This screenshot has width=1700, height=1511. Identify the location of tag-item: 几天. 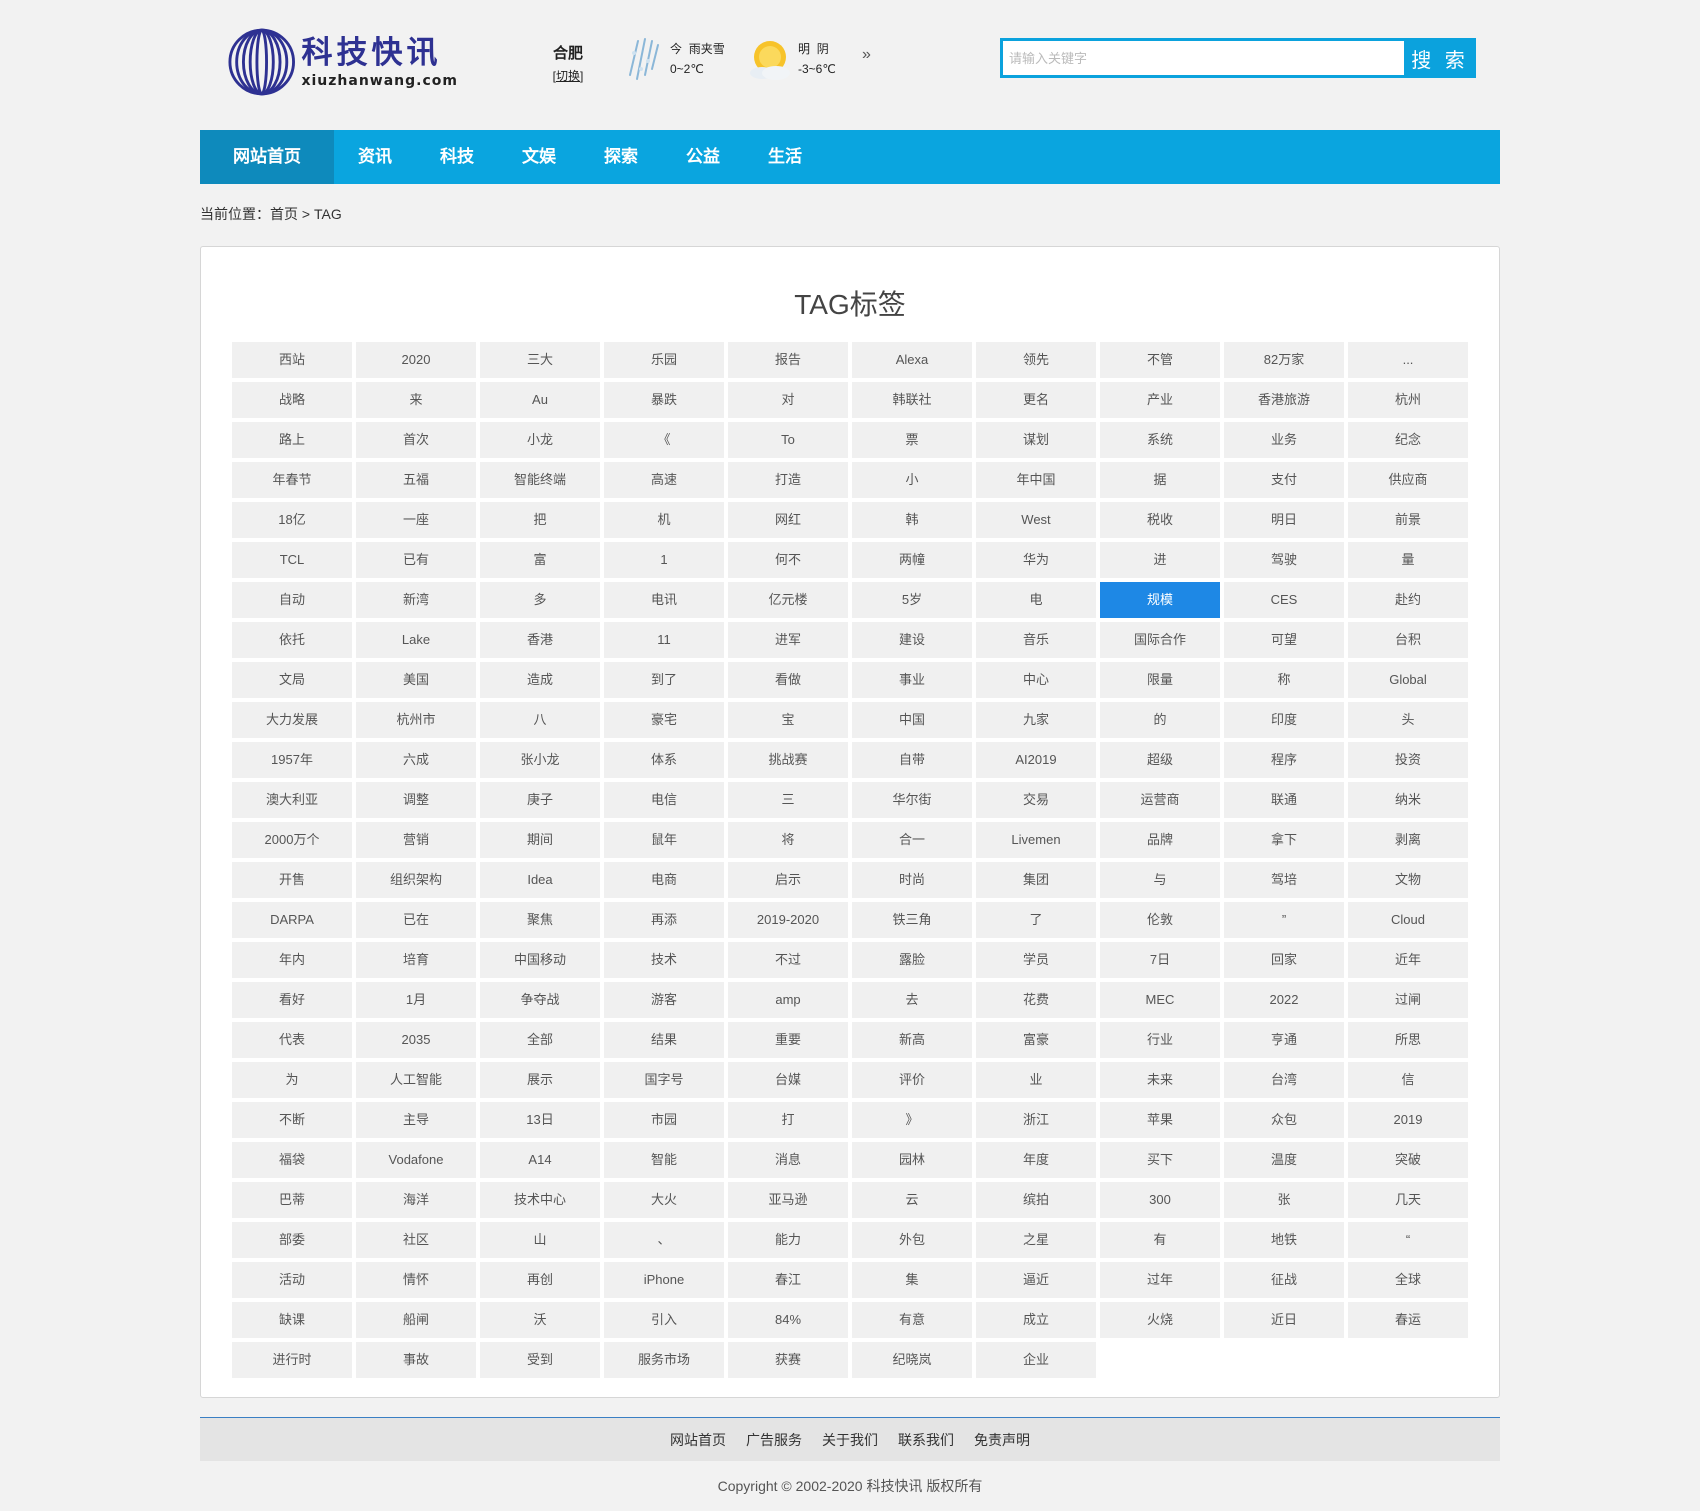
(1408, 1200).